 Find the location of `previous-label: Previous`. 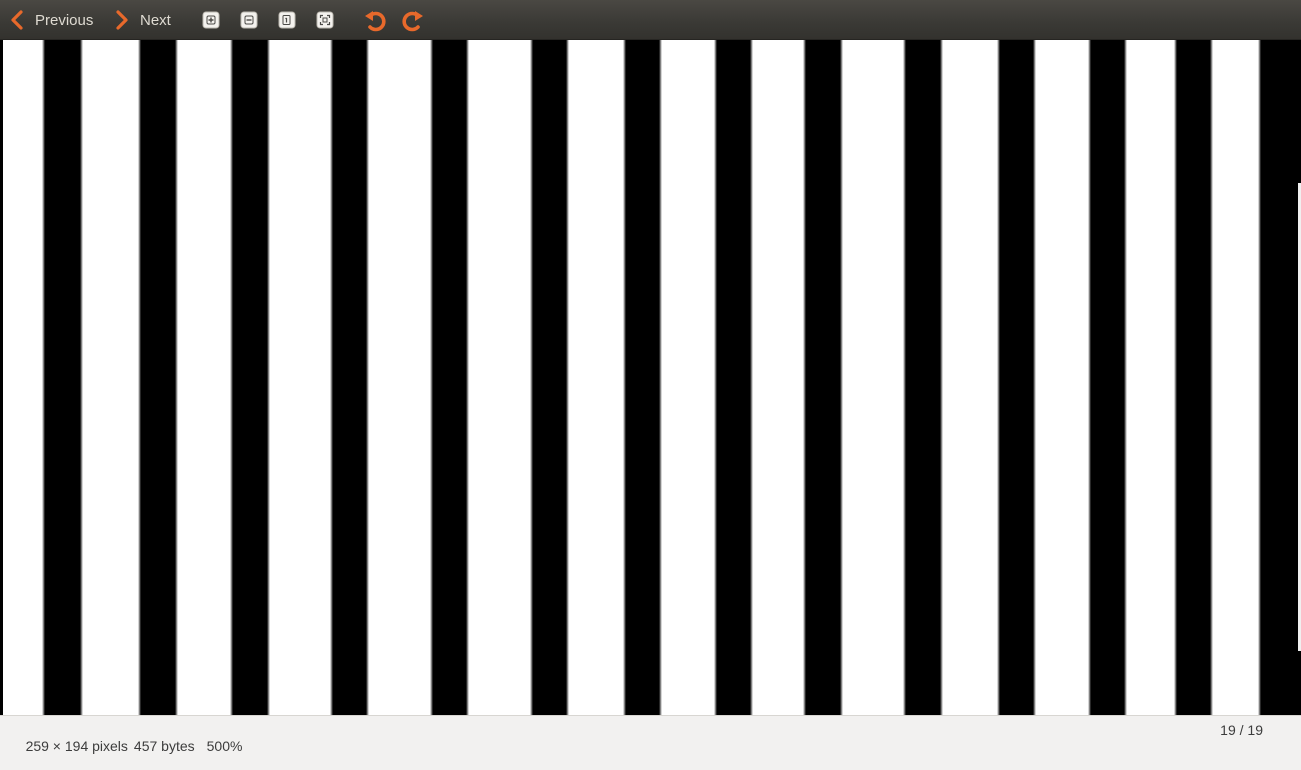

previous-label: Previous is located at coordinates (64, 20).